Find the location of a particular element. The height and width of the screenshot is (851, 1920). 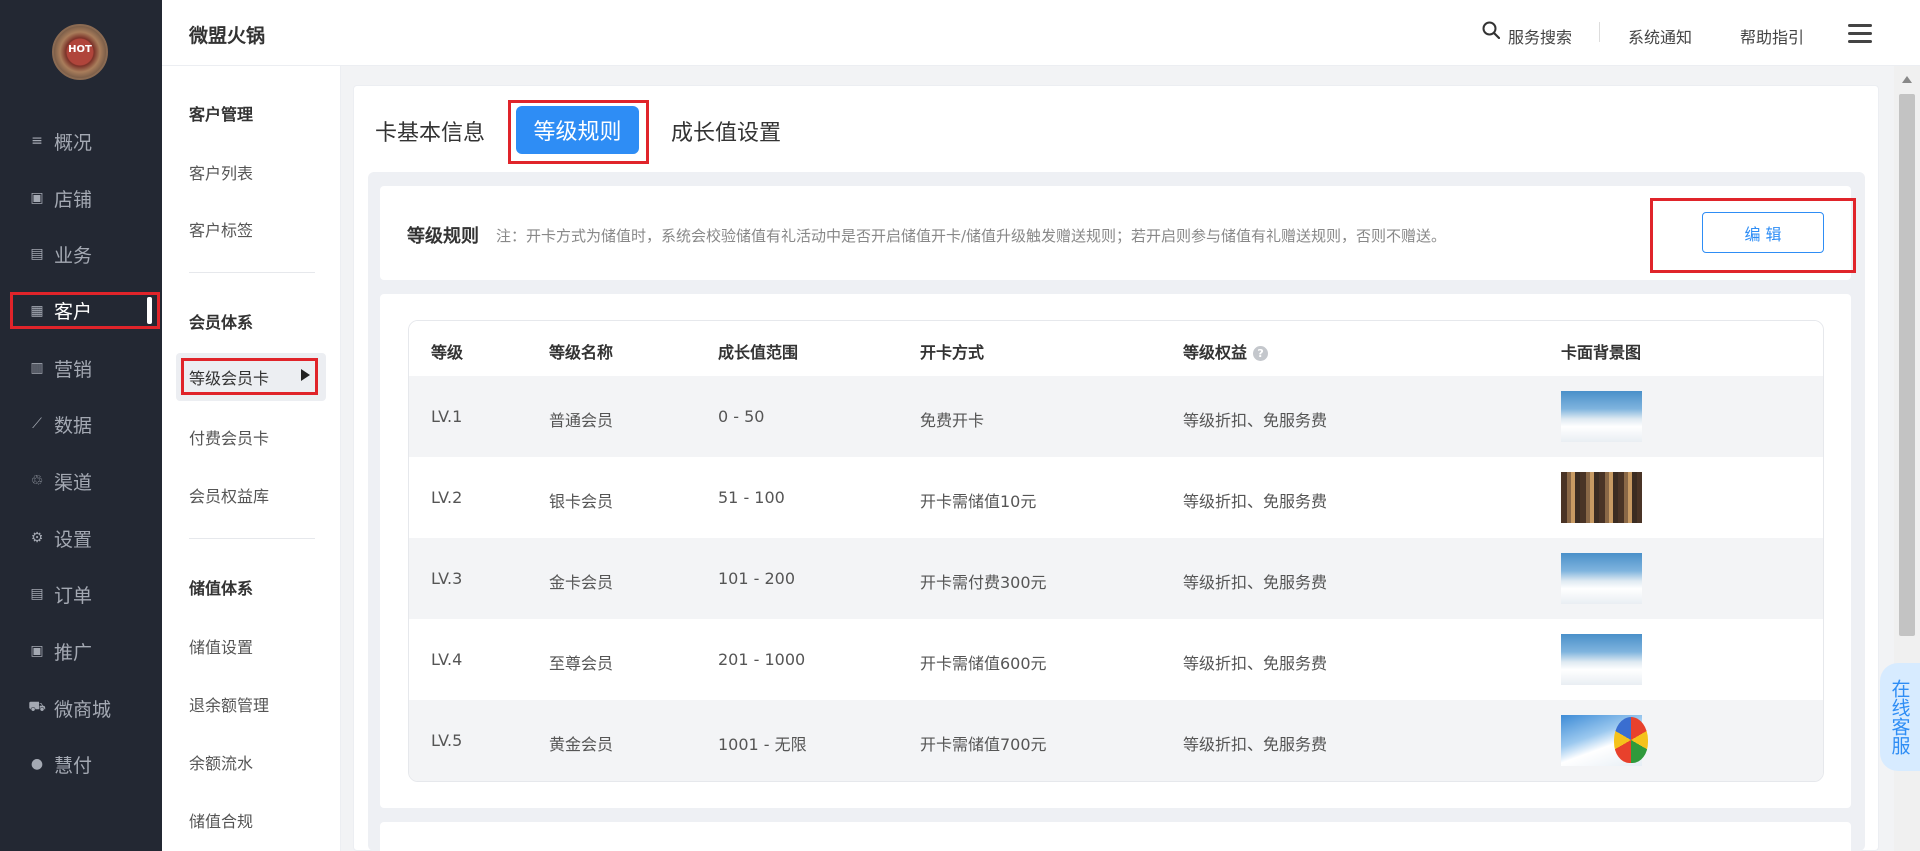

cell-method: 开卡需储值10元 is located at coordinates (978, 501).